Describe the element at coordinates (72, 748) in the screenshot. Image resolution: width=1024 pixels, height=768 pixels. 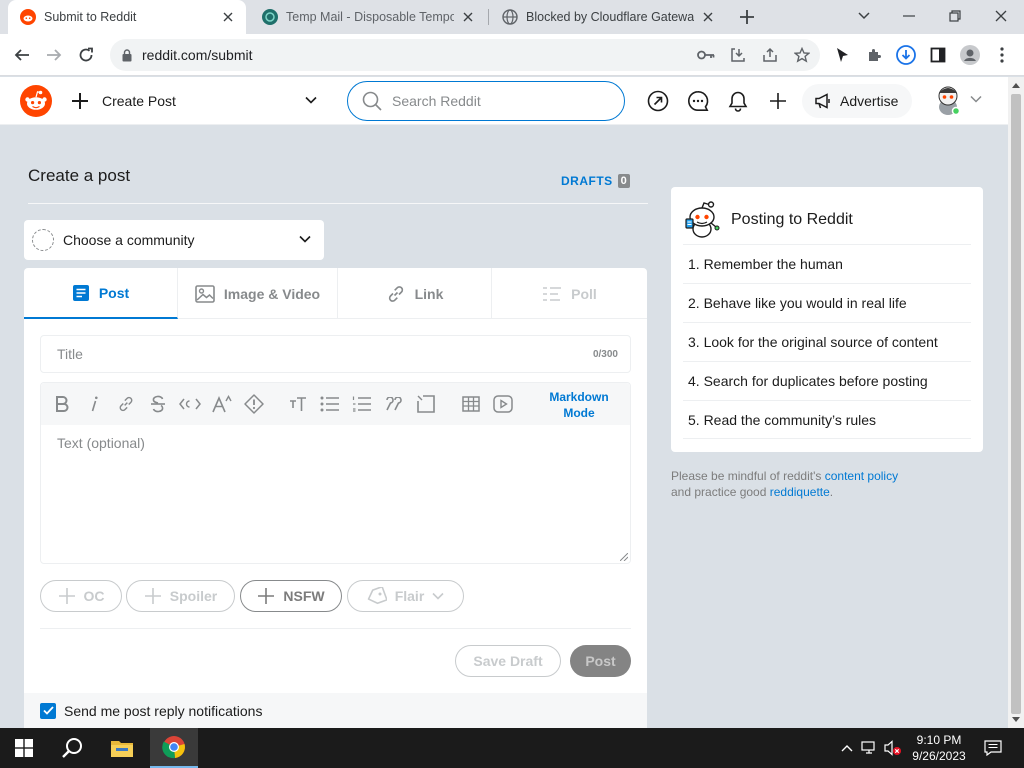
I see `taskbar-search-icon` at that location.